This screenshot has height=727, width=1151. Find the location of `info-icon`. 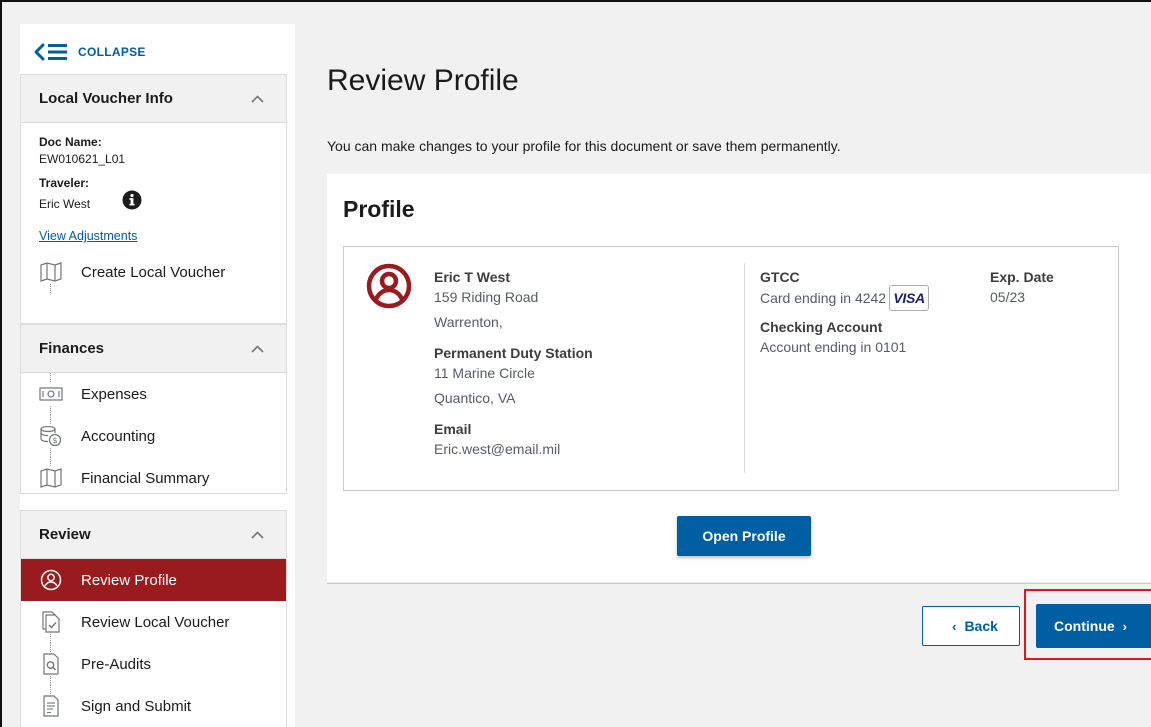

info-icon is located at coordinates (132, 202).